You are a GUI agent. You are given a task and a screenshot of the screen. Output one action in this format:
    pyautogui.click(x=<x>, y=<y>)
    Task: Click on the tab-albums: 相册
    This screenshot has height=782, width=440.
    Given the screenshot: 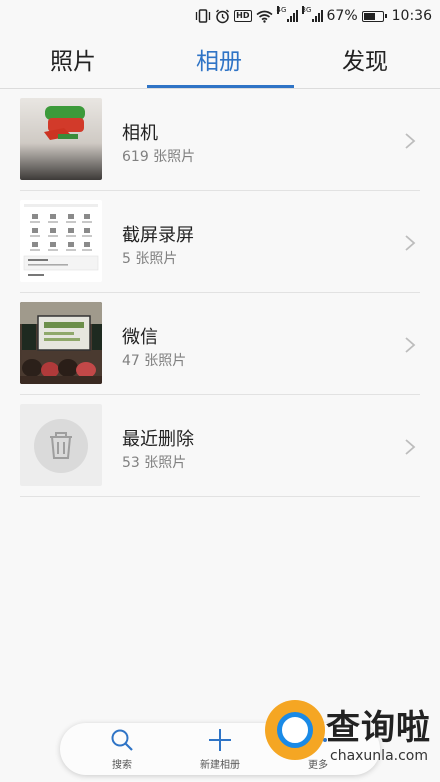 What is the action you would take?
    pyautogui.click(x=219, y=59)
    